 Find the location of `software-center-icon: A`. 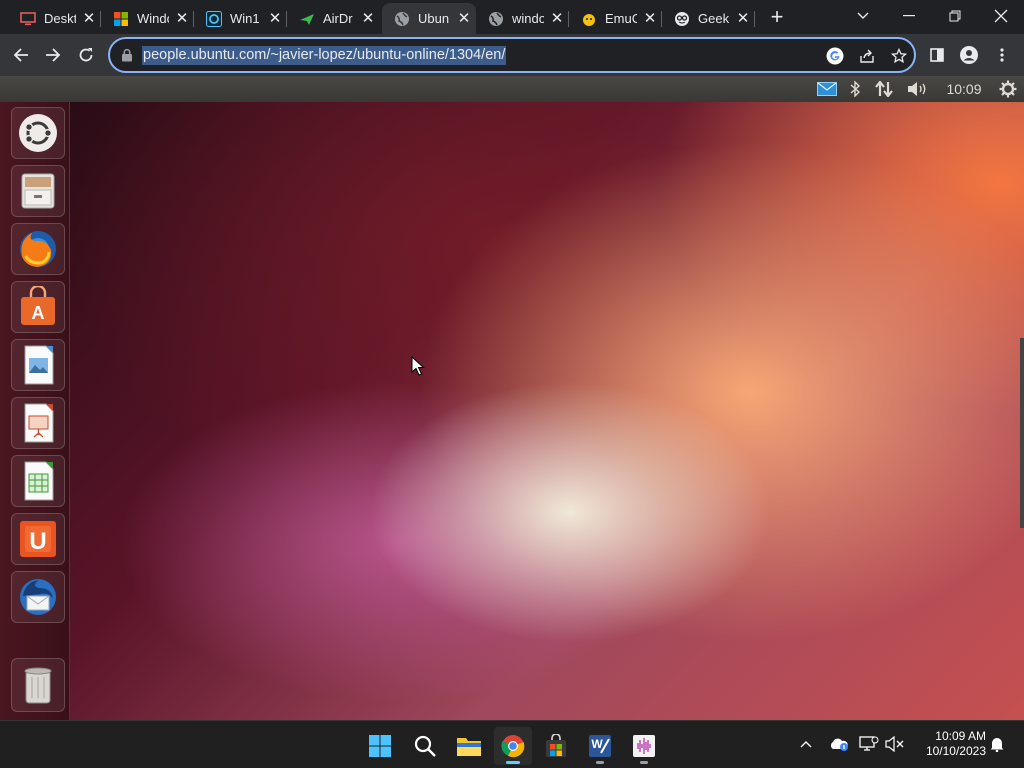

software-center-icon: A is located at coordinates (38, 305).